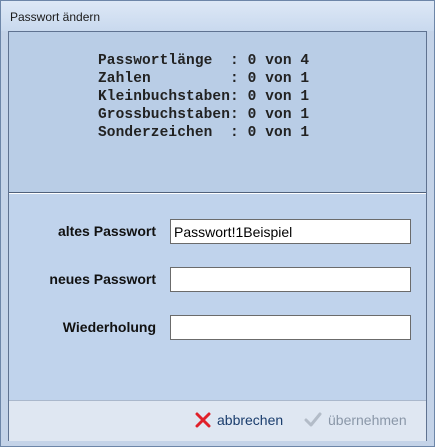  What do you see at coordinates (55, 17) in the screenshot?
I see `window-title: Passwort ändern` at bounding box center [55, 17].